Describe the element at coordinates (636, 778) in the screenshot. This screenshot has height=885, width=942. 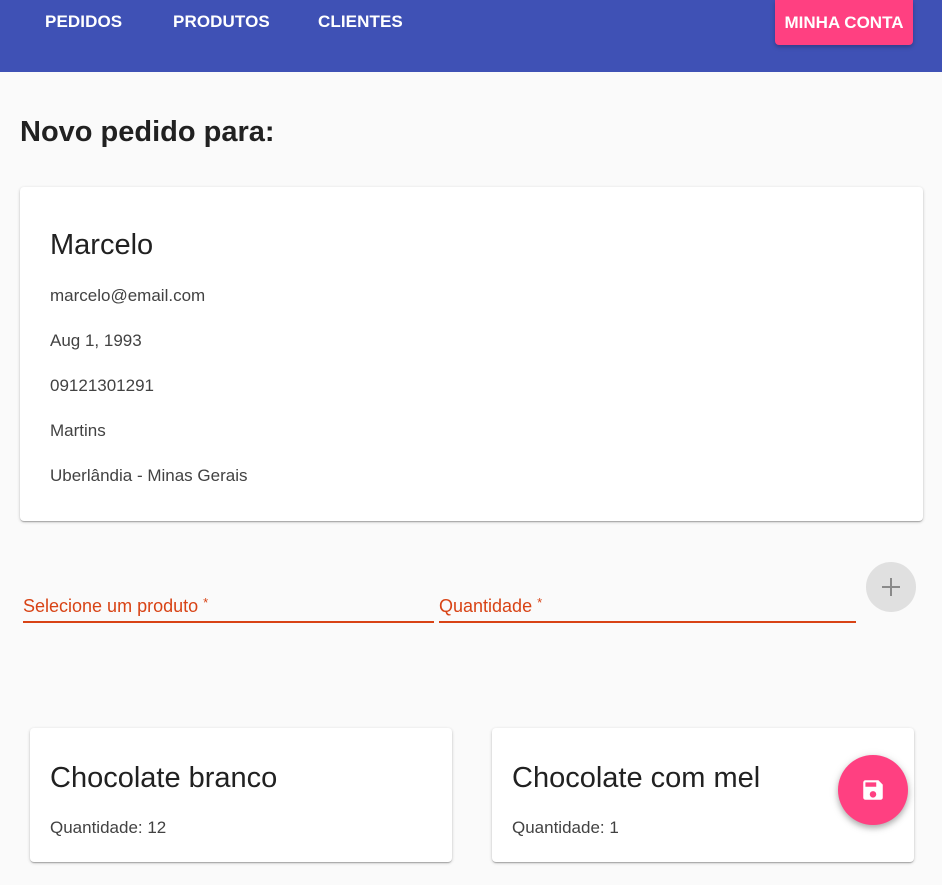
I see `order-item-name: Chocolate com mel` at that location.